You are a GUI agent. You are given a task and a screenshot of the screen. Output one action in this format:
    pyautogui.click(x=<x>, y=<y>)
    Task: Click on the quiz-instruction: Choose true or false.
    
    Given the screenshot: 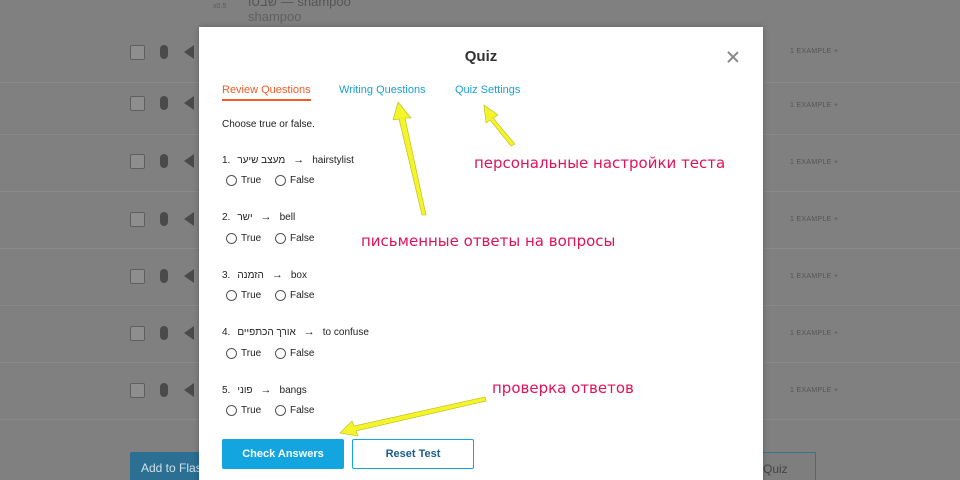 What is the action you would take?
    pyautogui.click(x=268, y=124)
    